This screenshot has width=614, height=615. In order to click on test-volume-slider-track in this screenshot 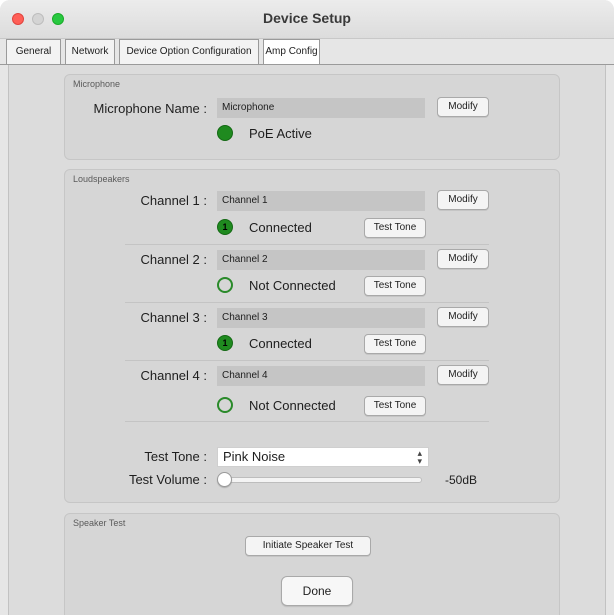, I will do `click(322, 480)`.